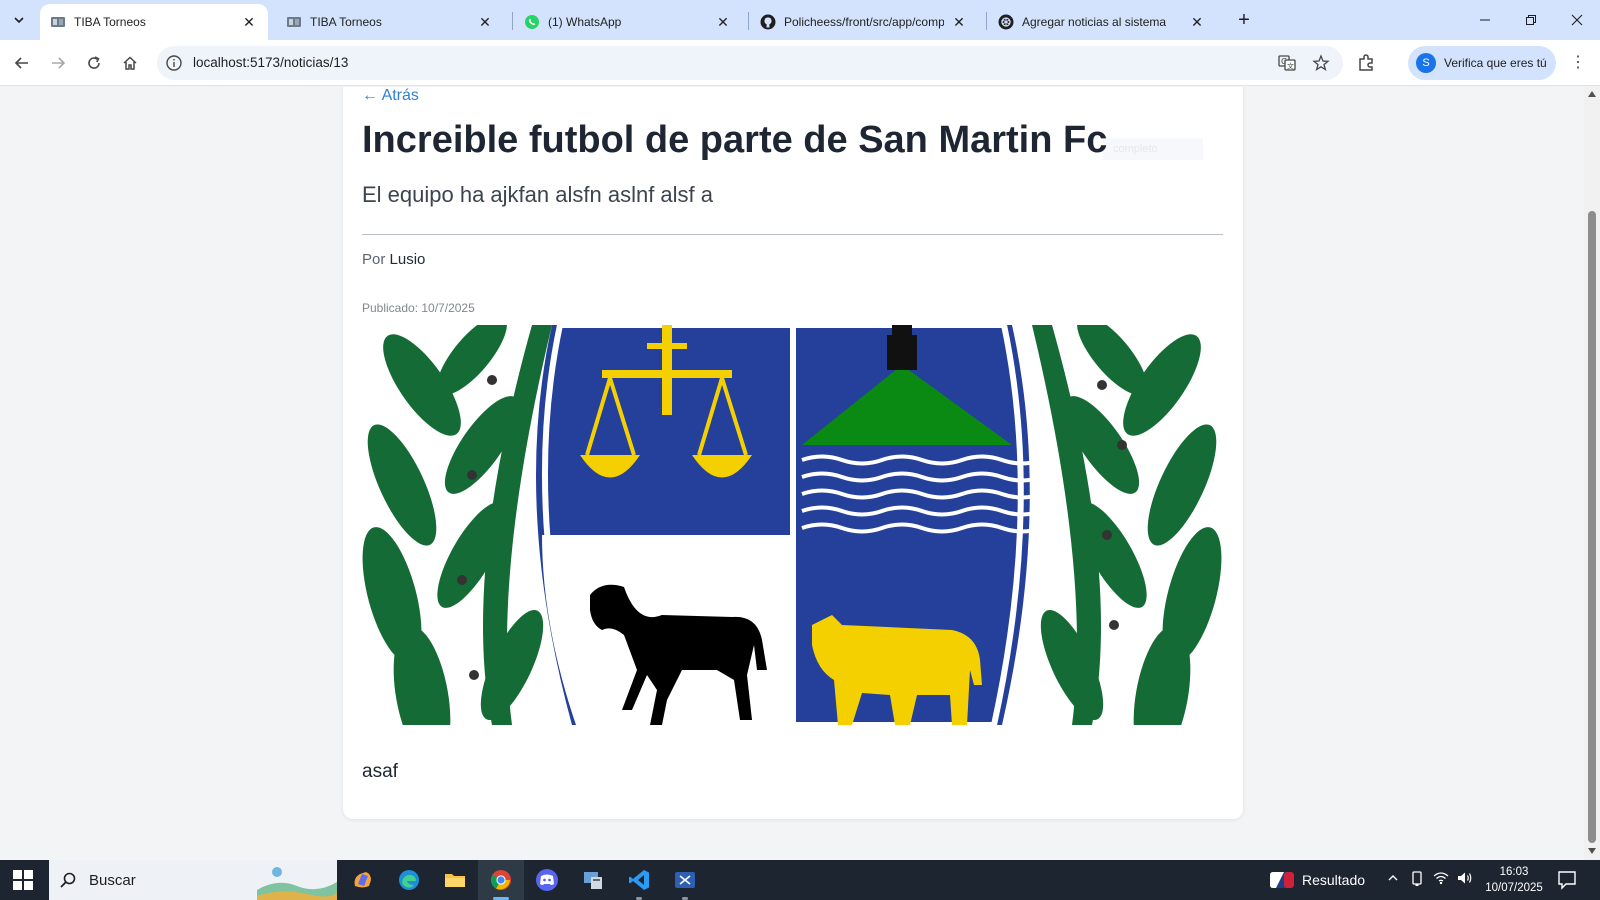 The height and width of the screenshot is (900, 1600). Describe the element at coordinates (585, 22) in the screenshot. I see `tab-title: (1) WhatsApp` at that location.